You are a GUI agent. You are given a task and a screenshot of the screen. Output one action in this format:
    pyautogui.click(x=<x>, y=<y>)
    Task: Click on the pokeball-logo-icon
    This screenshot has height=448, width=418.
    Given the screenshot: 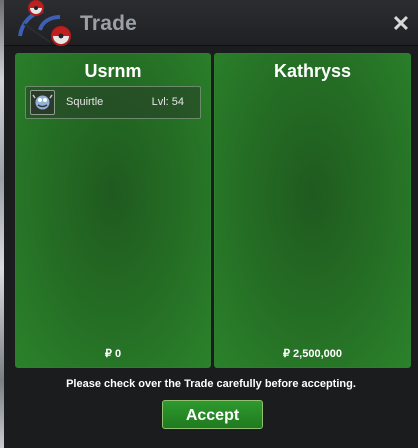 What is the action you would take?
    pyautogui.click(x=44, y=23)
    